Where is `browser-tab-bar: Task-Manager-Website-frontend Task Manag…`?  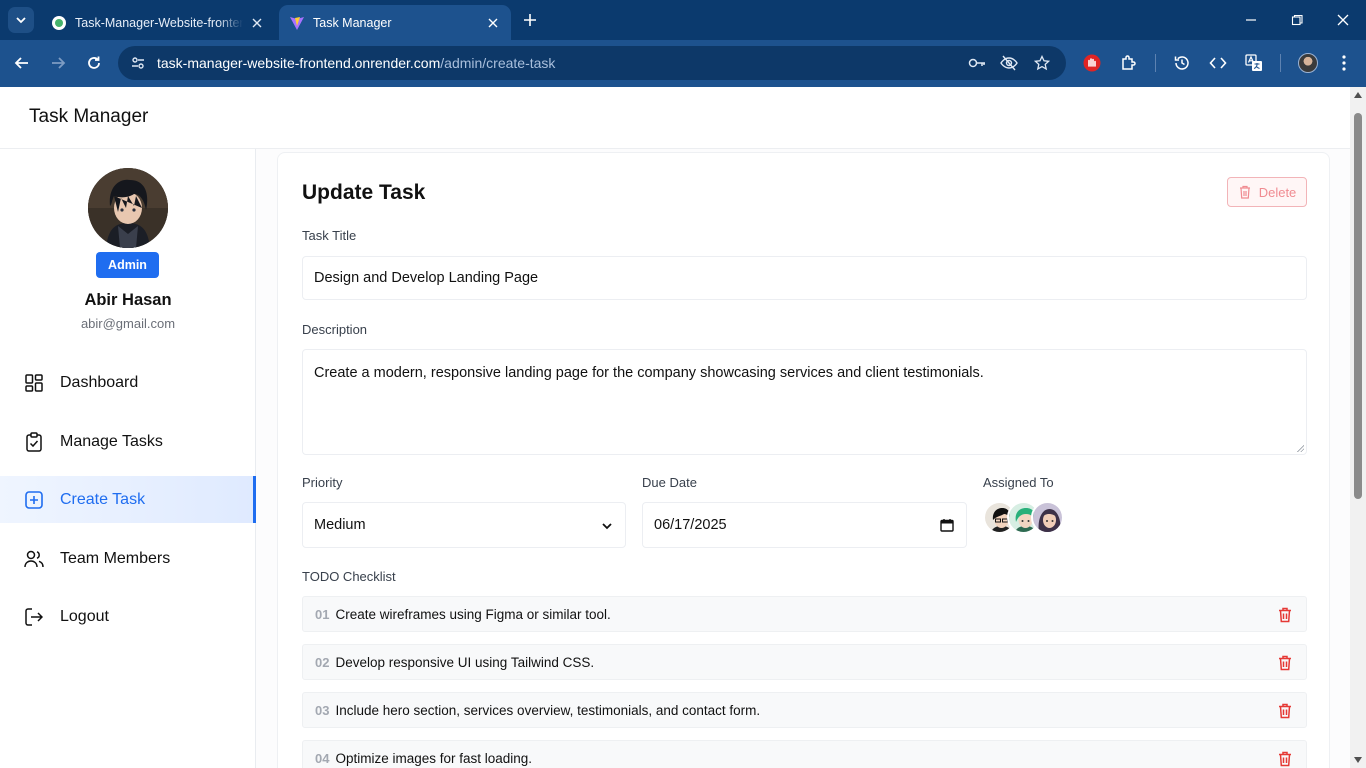 browser-tab-bar: Task-Manager-Website-frontend Task Manag… is located at coordinates (683, 20).